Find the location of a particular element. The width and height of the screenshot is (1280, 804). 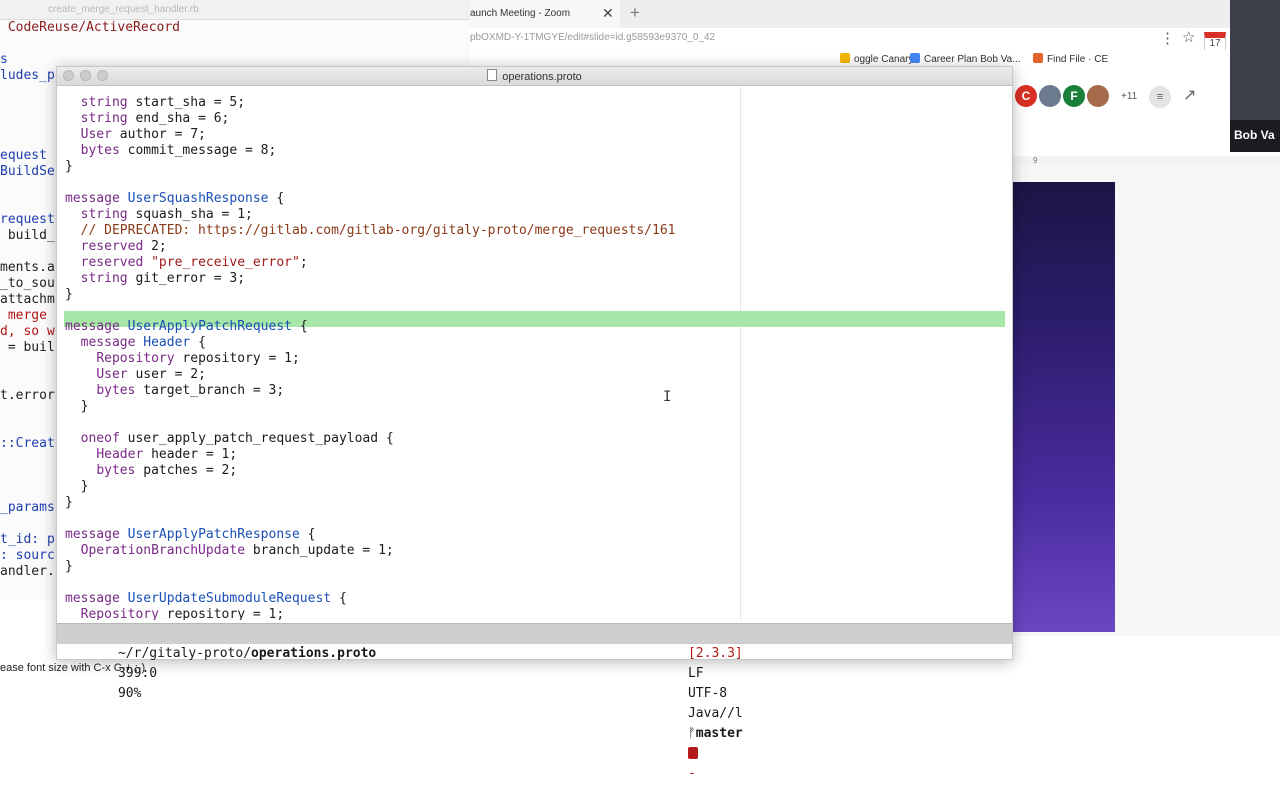

code-token: User is located at coordinates (112, 374).